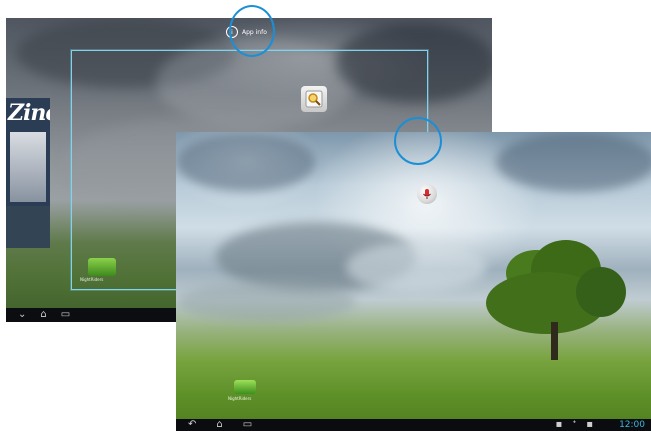 This screenshot has width=651, height=431. I want to click on voice-search-widget, so click(427, 194).